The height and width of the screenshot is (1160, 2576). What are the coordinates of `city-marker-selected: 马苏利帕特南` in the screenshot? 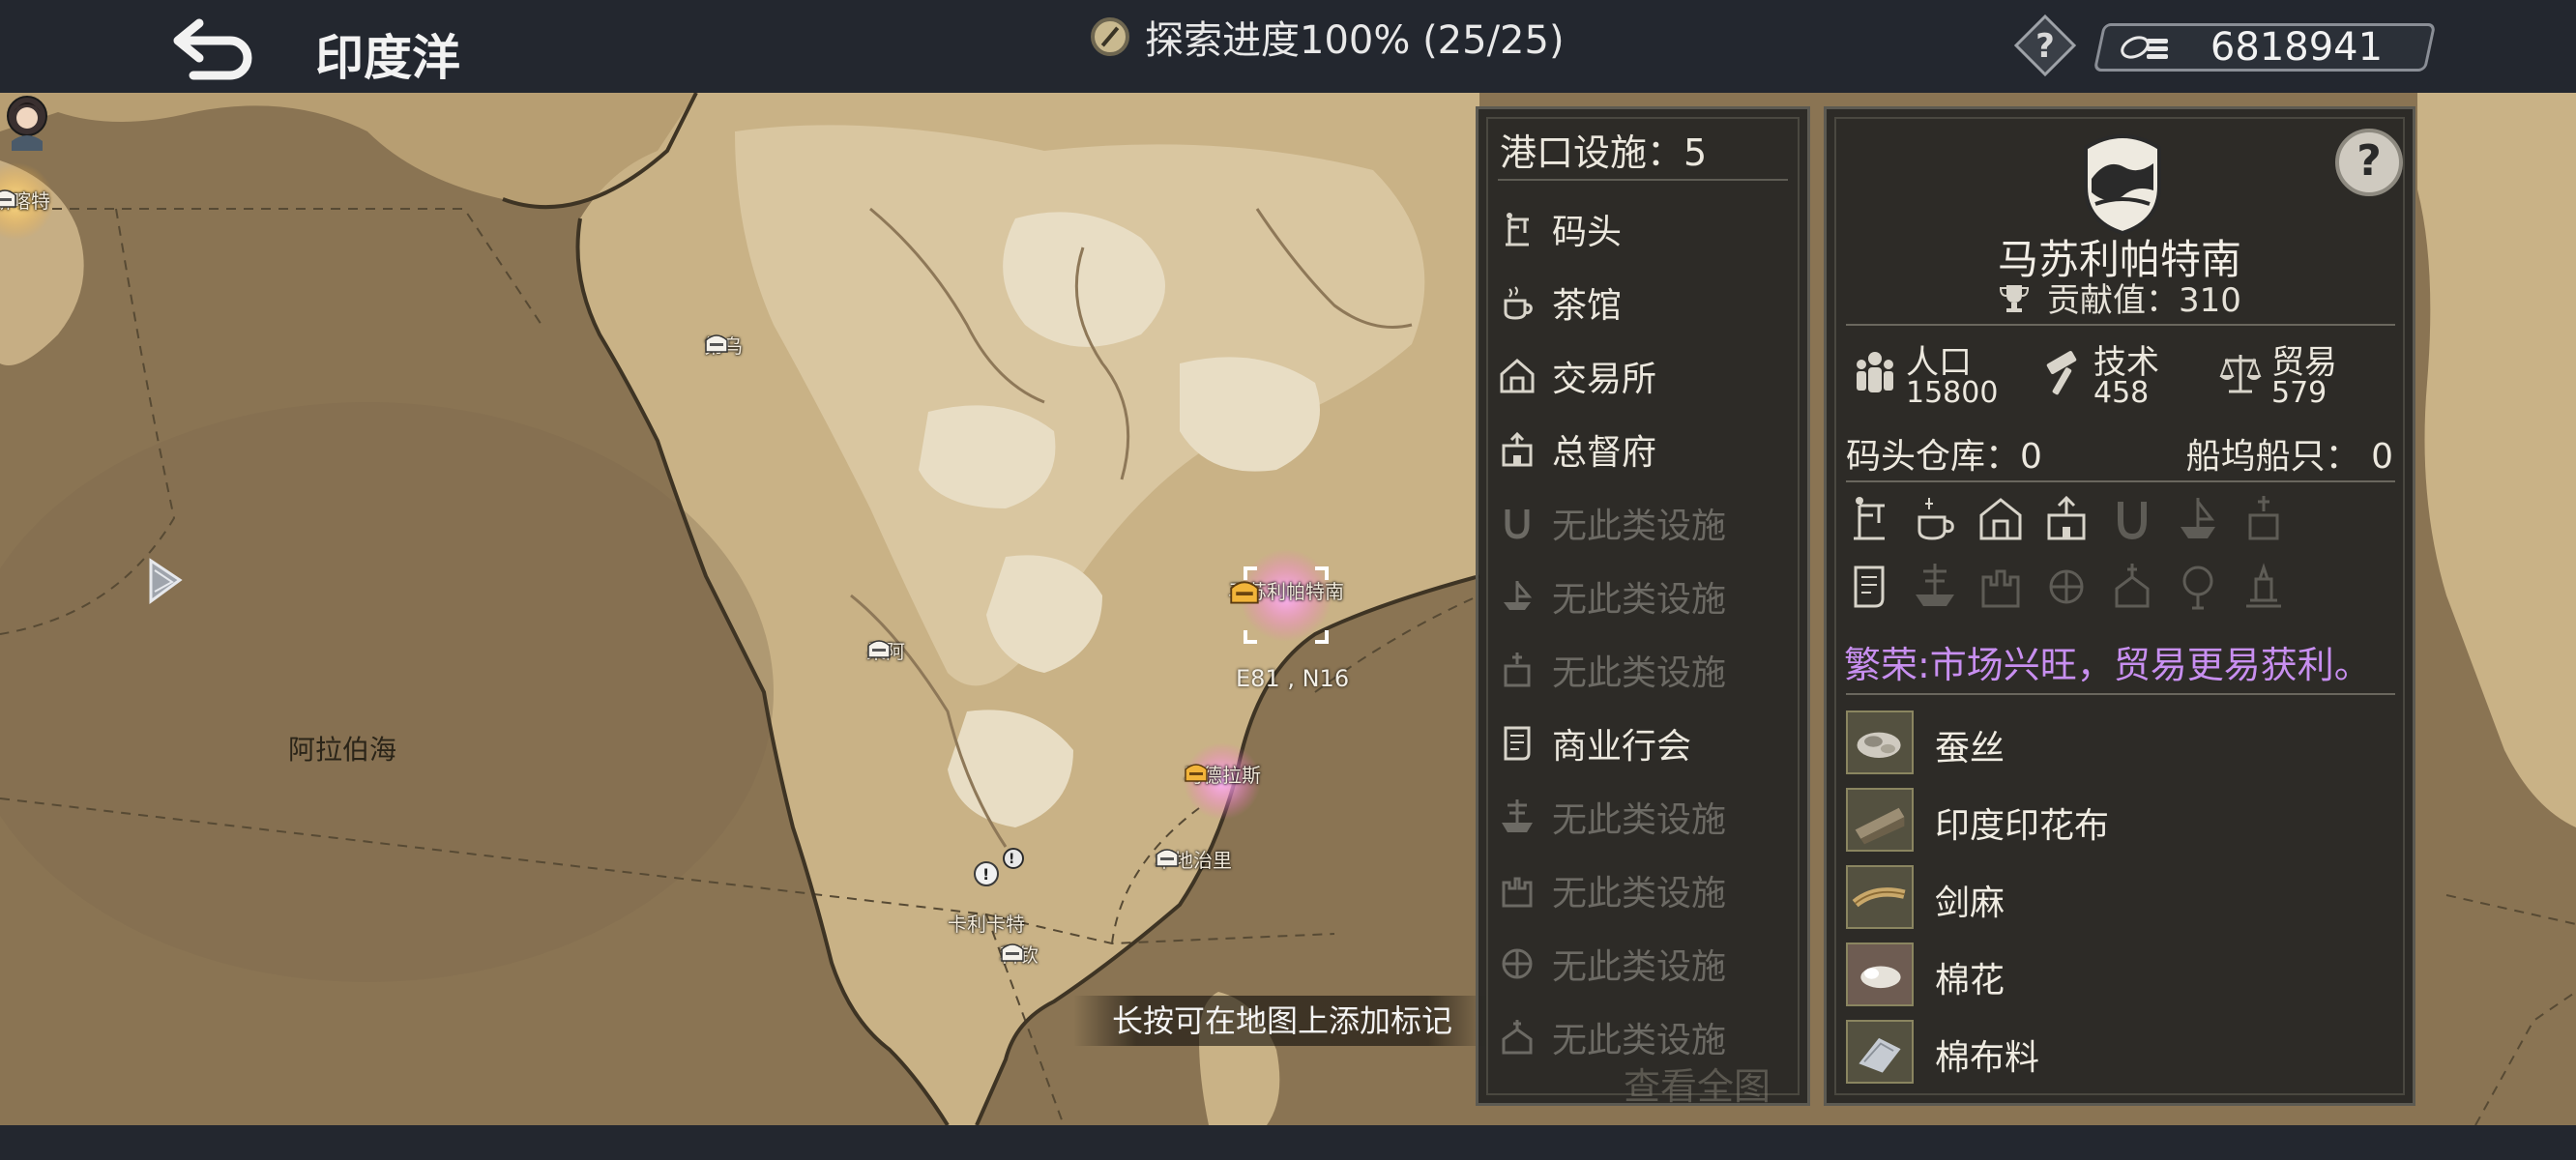 It's located at (1286, 590).